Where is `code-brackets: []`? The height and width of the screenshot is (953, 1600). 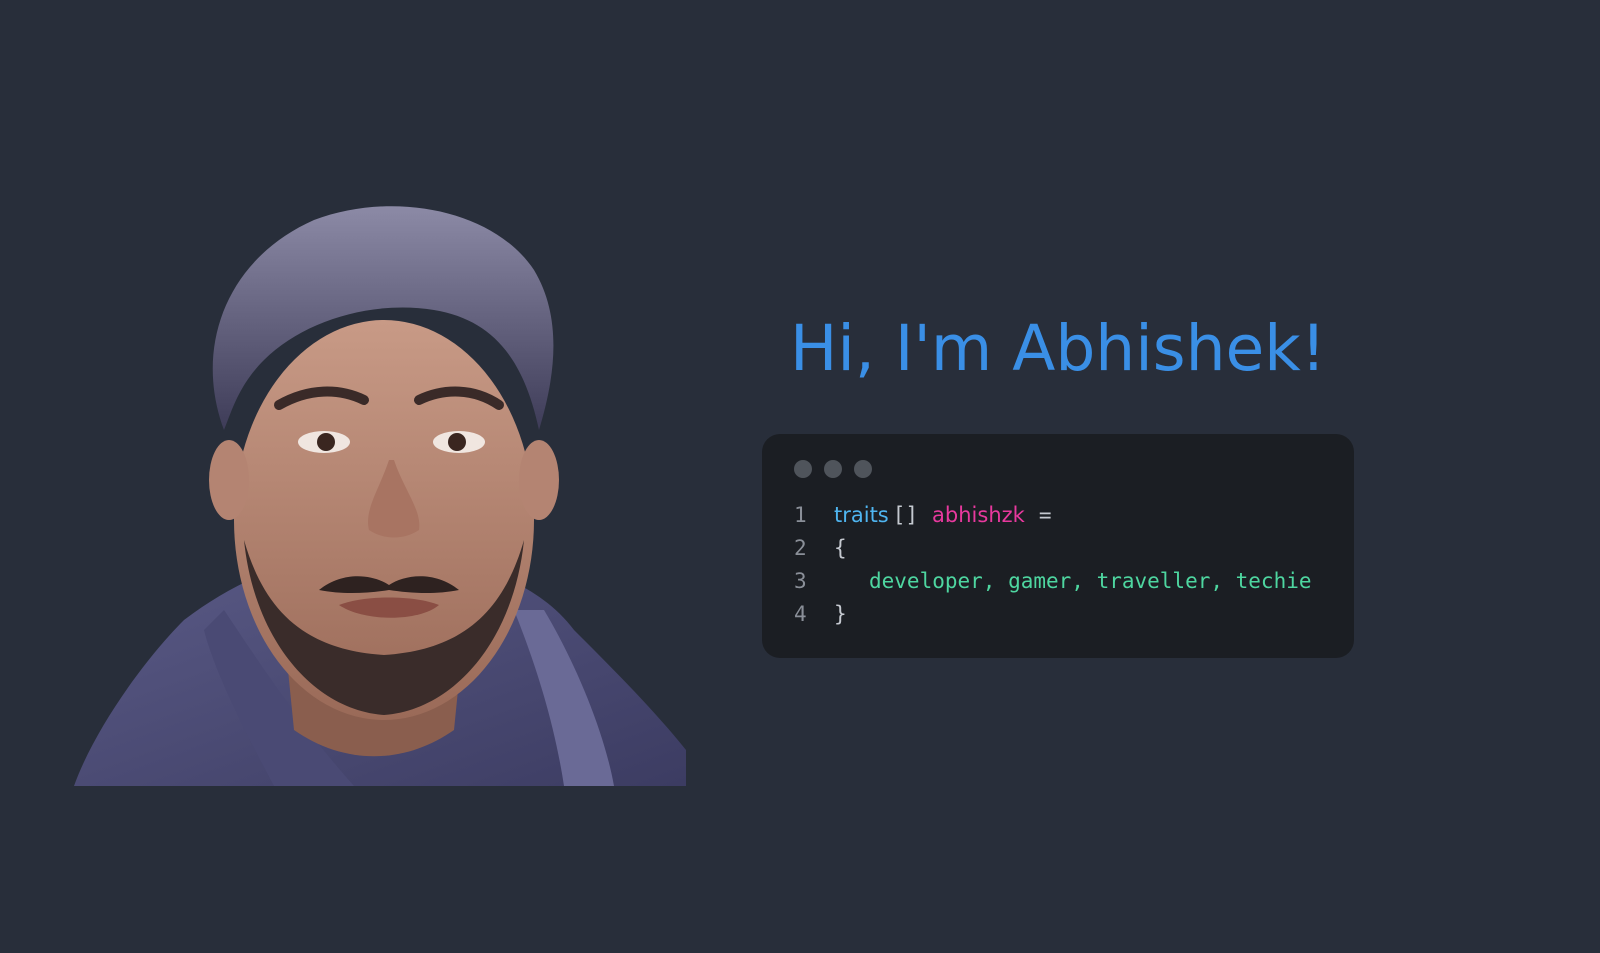
code-brackets: [] is located at coordinates (905, 514).